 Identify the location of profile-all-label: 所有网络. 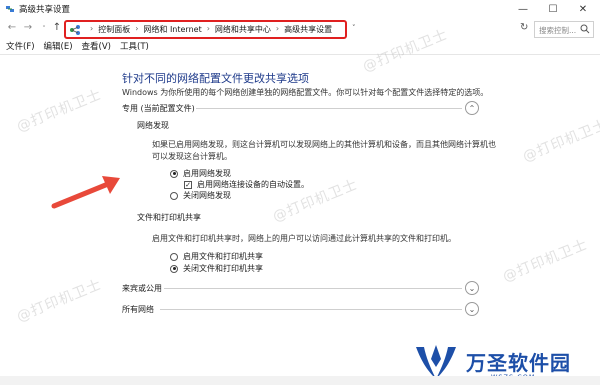
(138, 309).